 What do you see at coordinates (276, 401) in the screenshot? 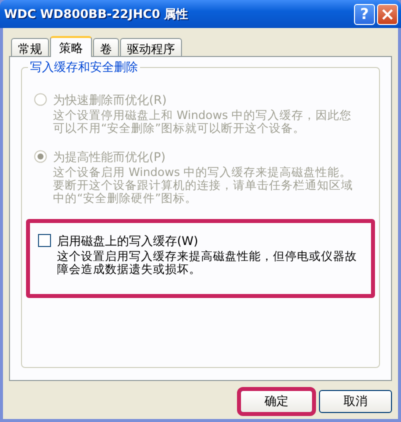
I see `dialog-button: 确定` at bounding box center [276, 401].